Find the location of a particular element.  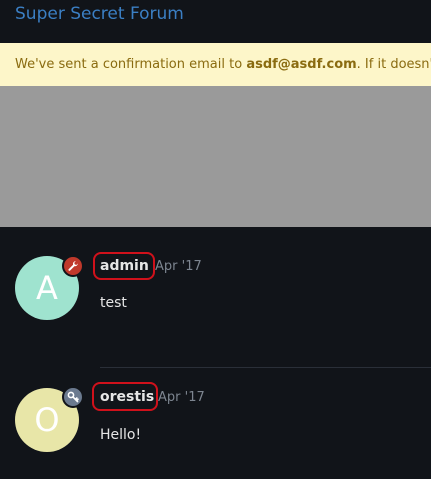

site-header: Super Secret Forum is located at coordinates (215, 21).